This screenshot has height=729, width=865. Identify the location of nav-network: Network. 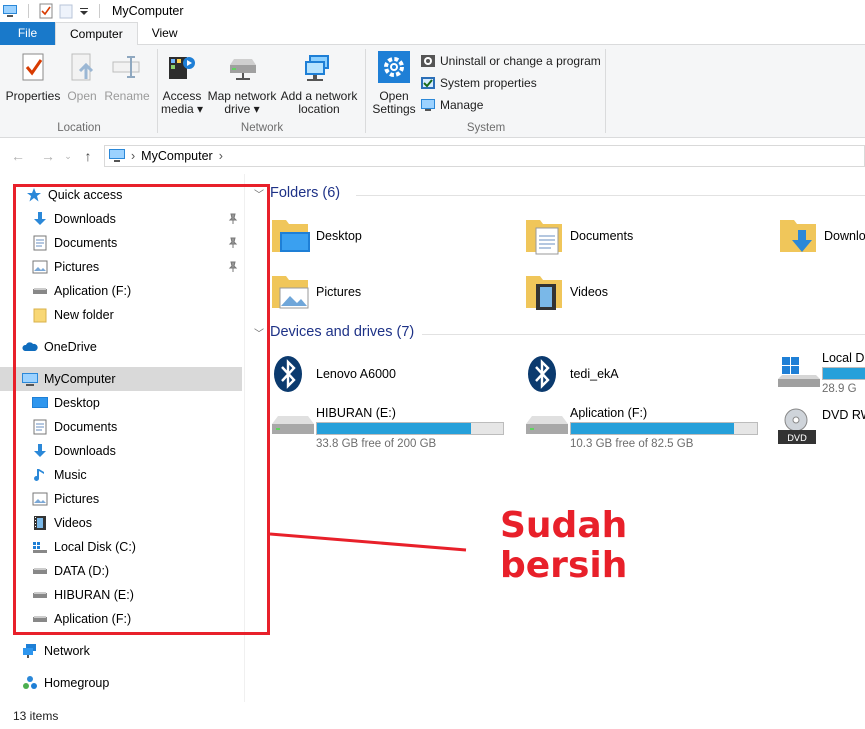
(121, 651).